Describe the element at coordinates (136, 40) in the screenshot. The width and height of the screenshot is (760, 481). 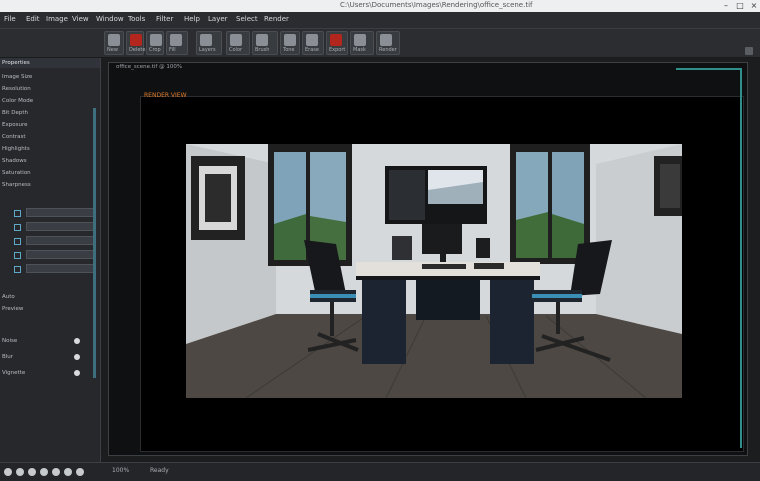
I see `delete-icon` at that location.